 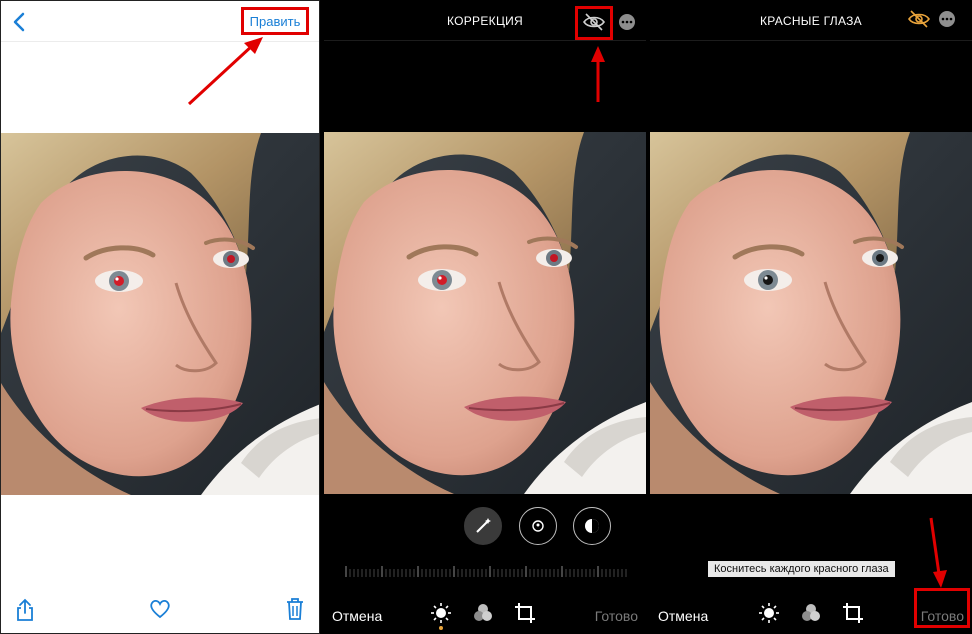 I want to click on top-bar: КОРРЕКЦИЯ, so click(x=485, y=20).